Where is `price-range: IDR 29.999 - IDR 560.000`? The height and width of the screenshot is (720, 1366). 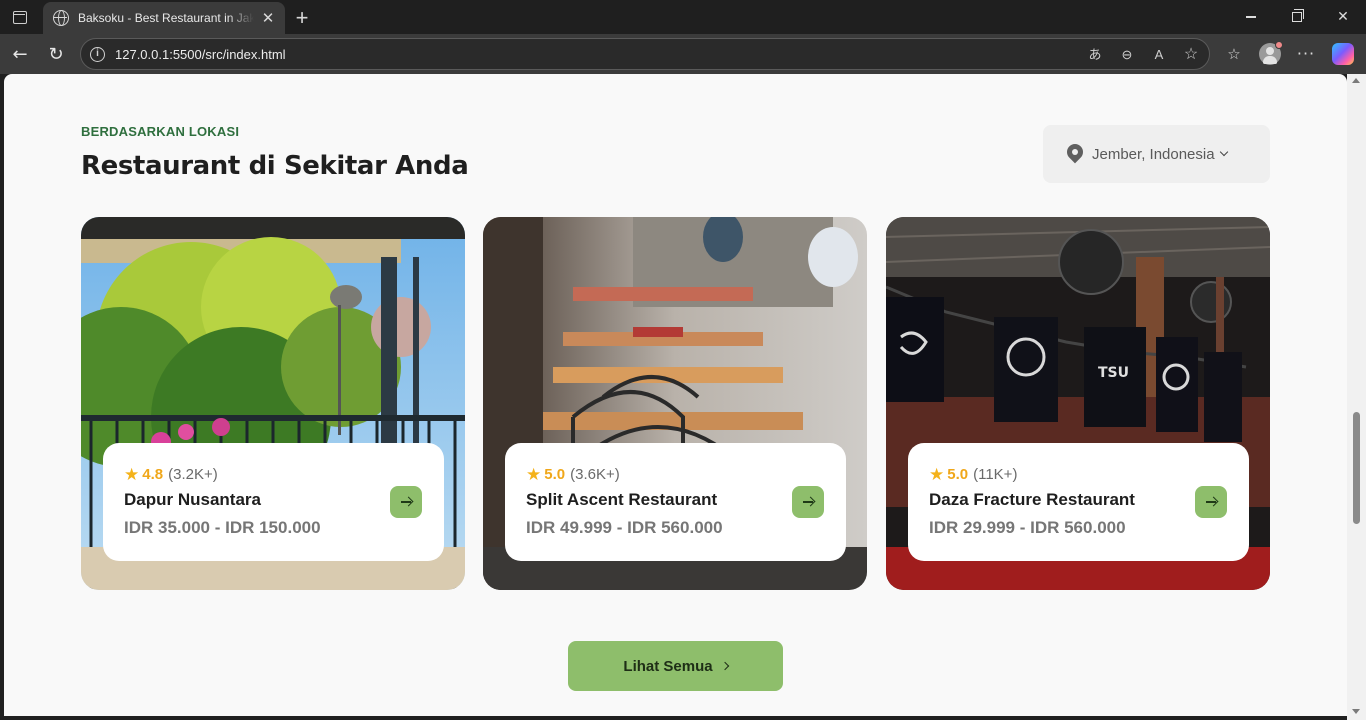 price-range: IDR 29.999 - IDR 560.000 is located at coordinates (1027, 527).